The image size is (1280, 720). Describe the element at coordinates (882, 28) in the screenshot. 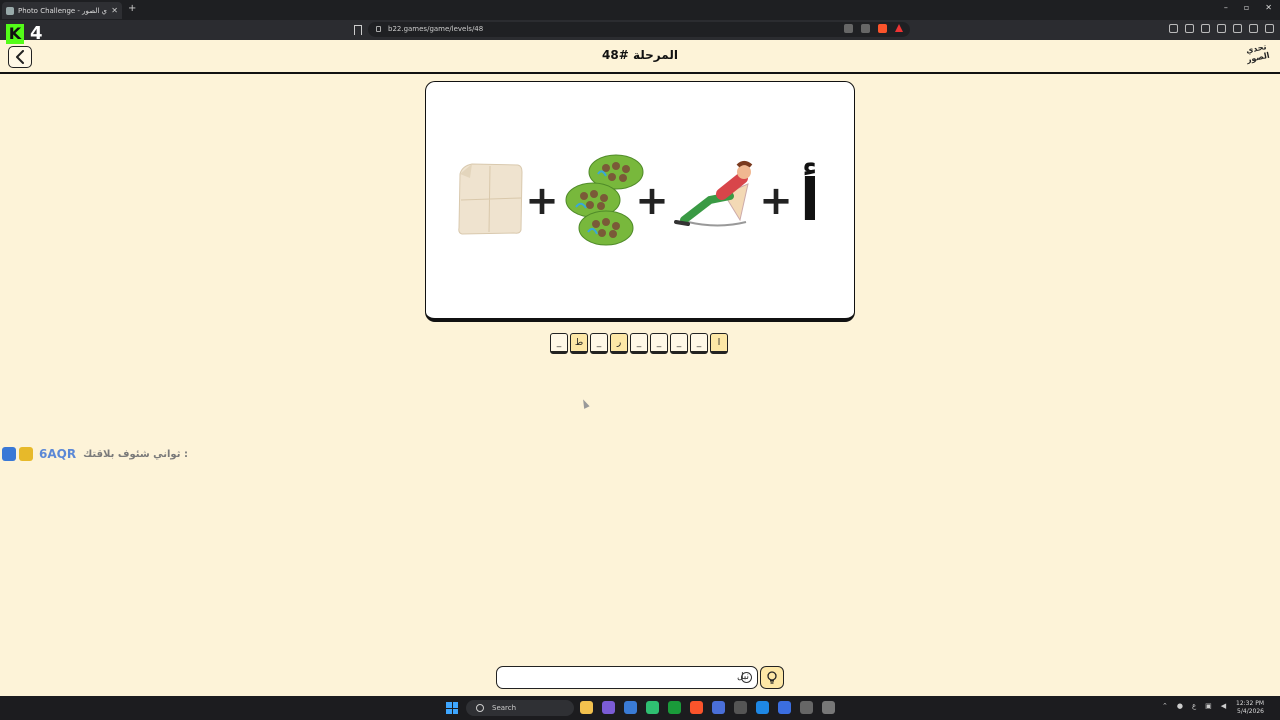

I see `brave-shields-icon` at that location.